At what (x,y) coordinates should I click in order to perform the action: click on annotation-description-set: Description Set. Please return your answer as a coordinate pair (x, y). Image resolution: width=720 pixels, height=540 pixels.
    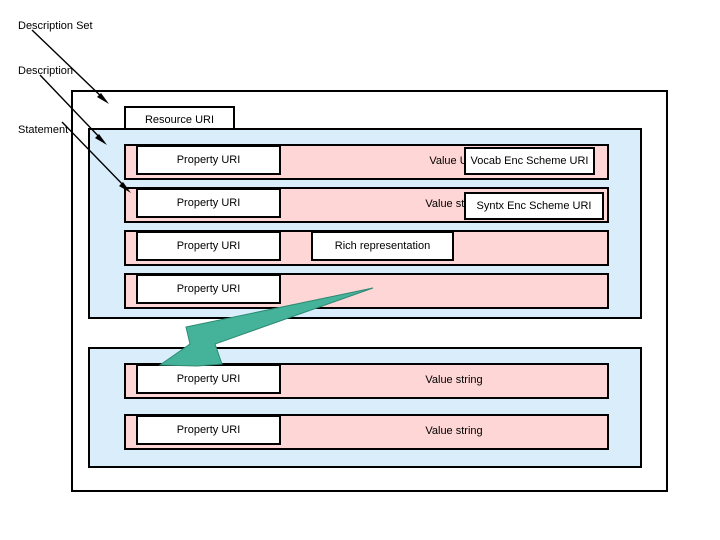
    Looking at the image, I should click on (55, 26).